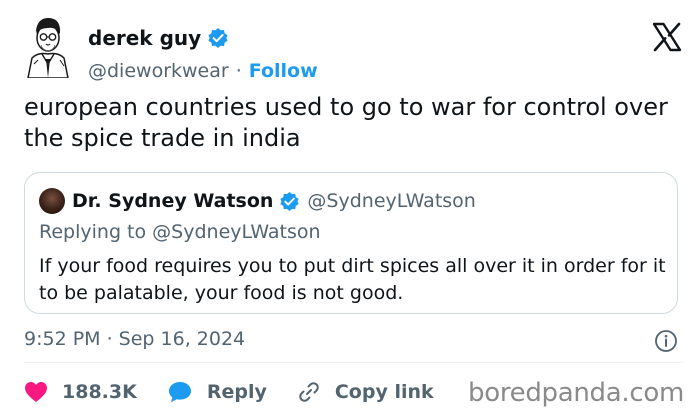  I want to click on like-button: 188.3K, so click(80, 392).